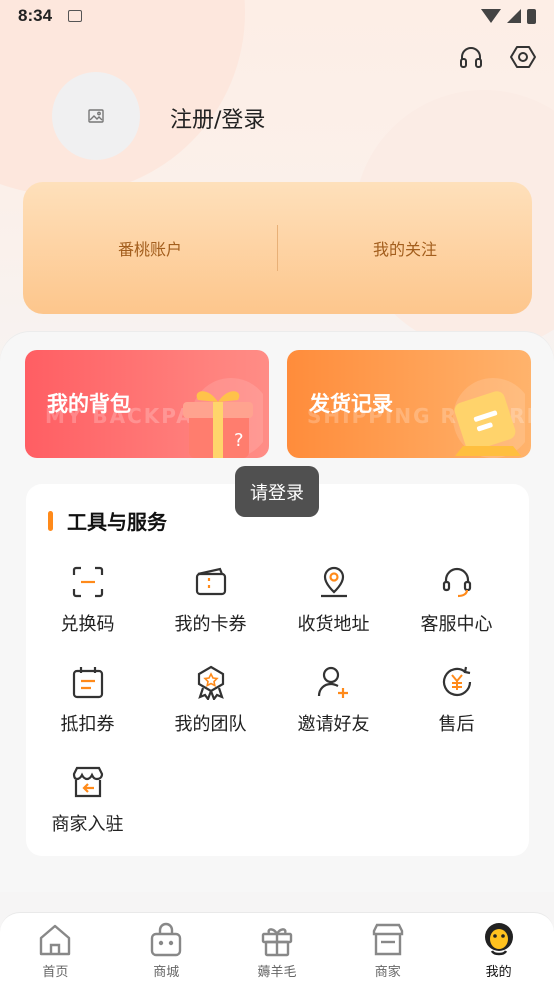 This screenshot has width=554, height=984. What do you see at coordinates (498, 939) in the screenshot?
I see `mascot-profile-icon` at bounding box center [498, 939].